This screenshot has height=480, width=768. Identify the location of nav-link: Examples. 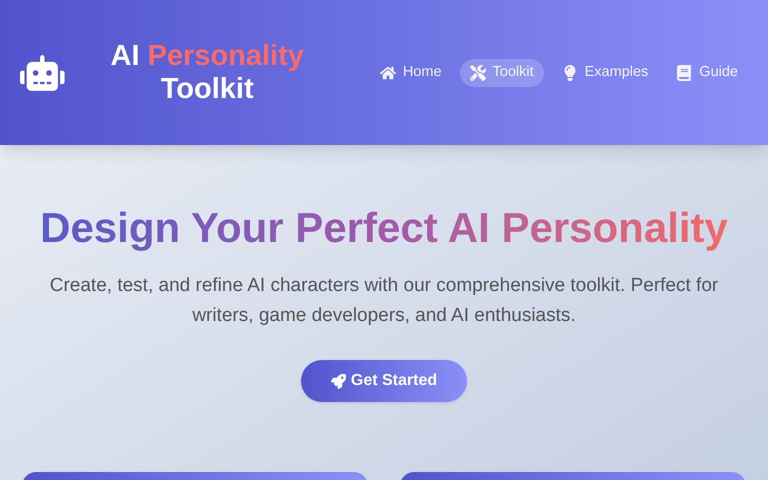
(605, 72).